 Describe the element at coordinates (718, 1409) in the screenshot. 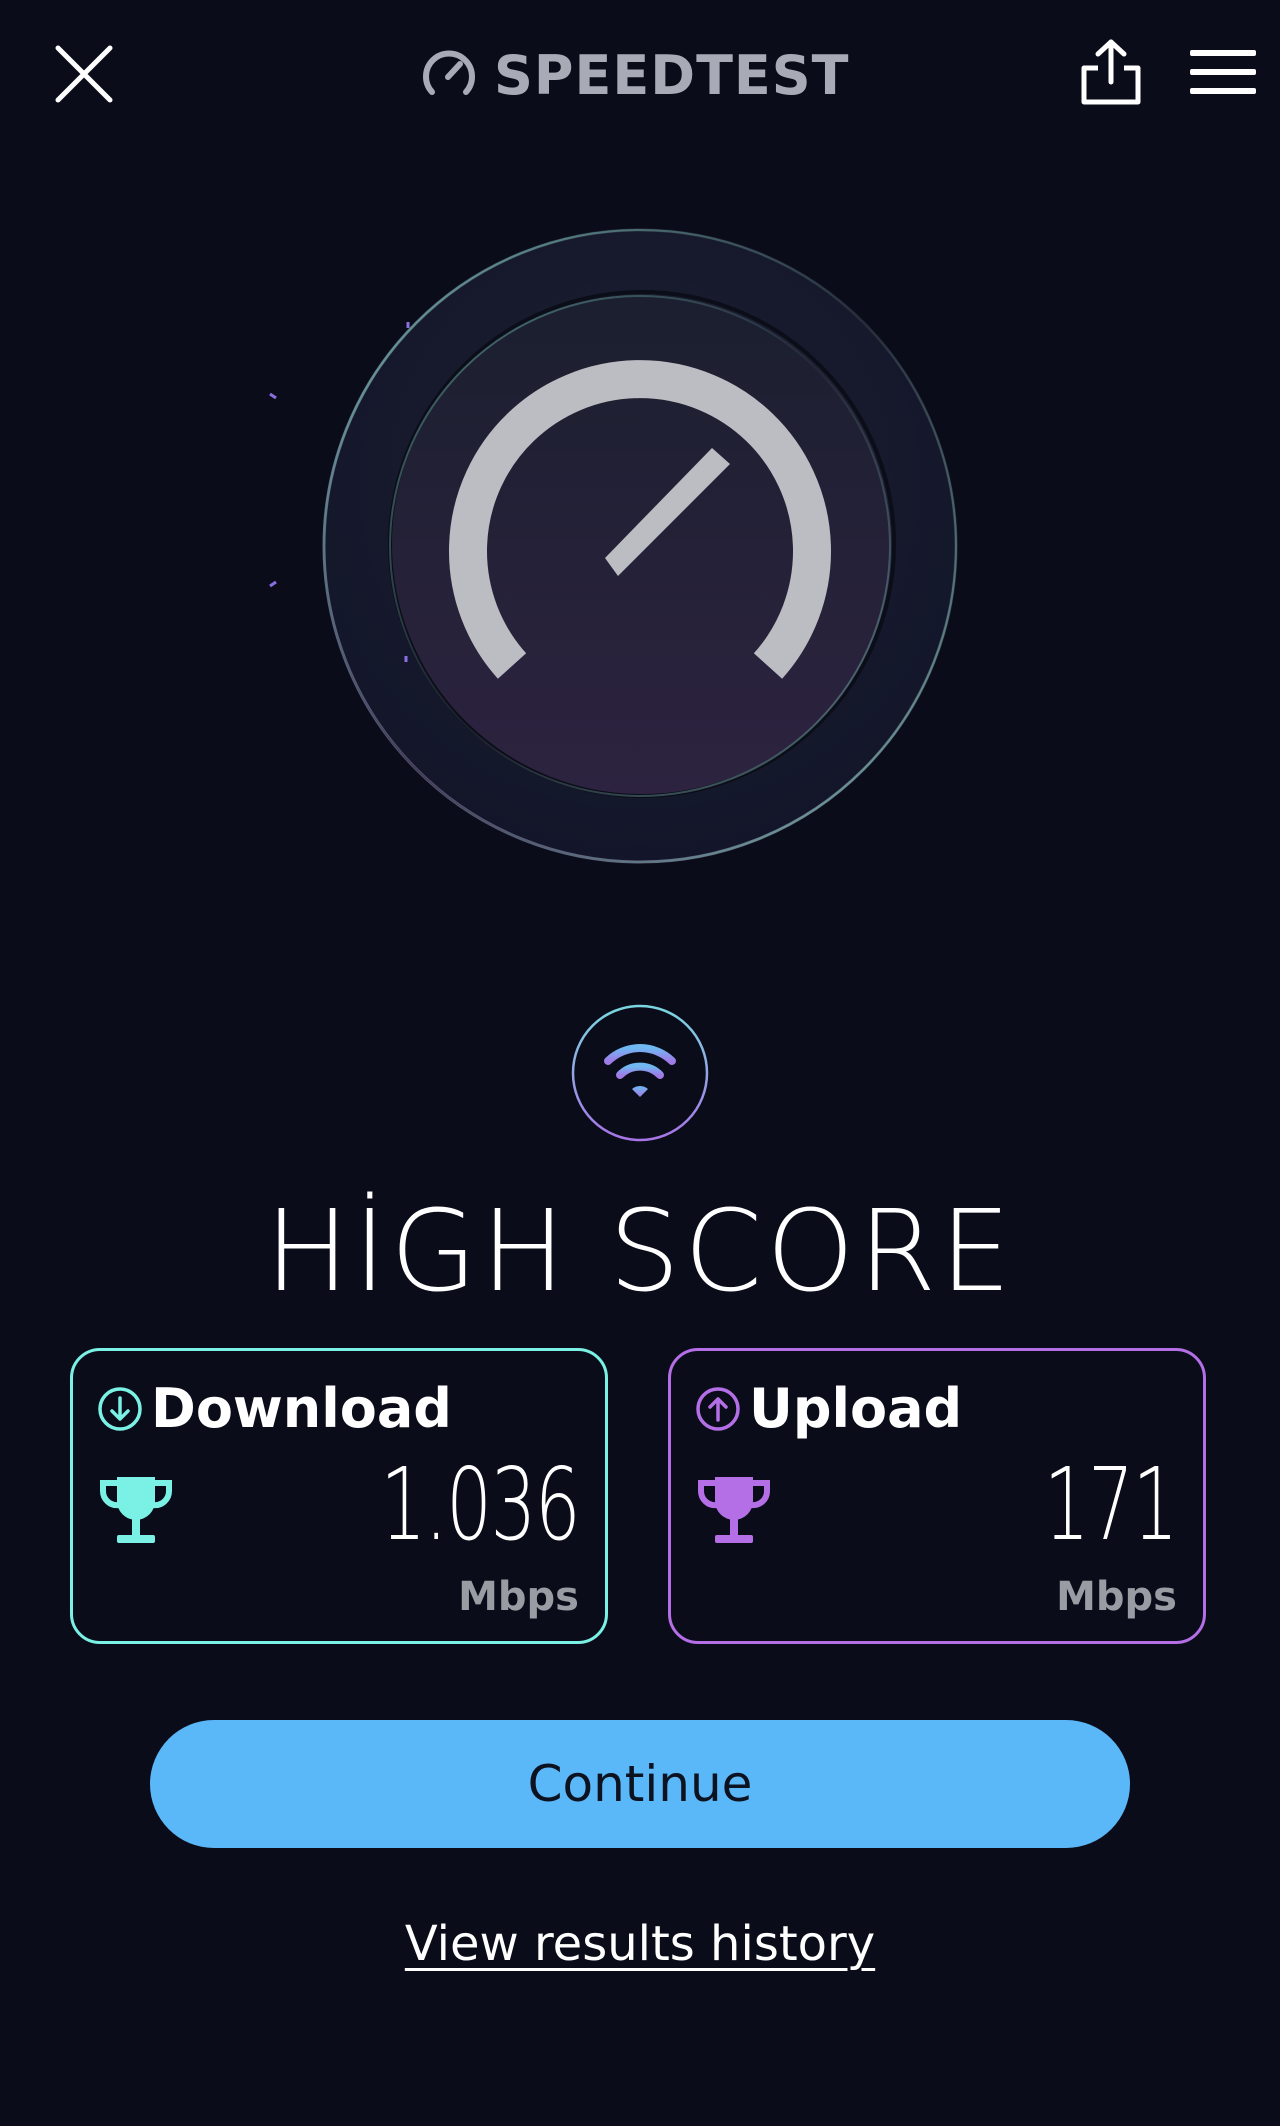

I see `upload-arrow-icon` at that location.